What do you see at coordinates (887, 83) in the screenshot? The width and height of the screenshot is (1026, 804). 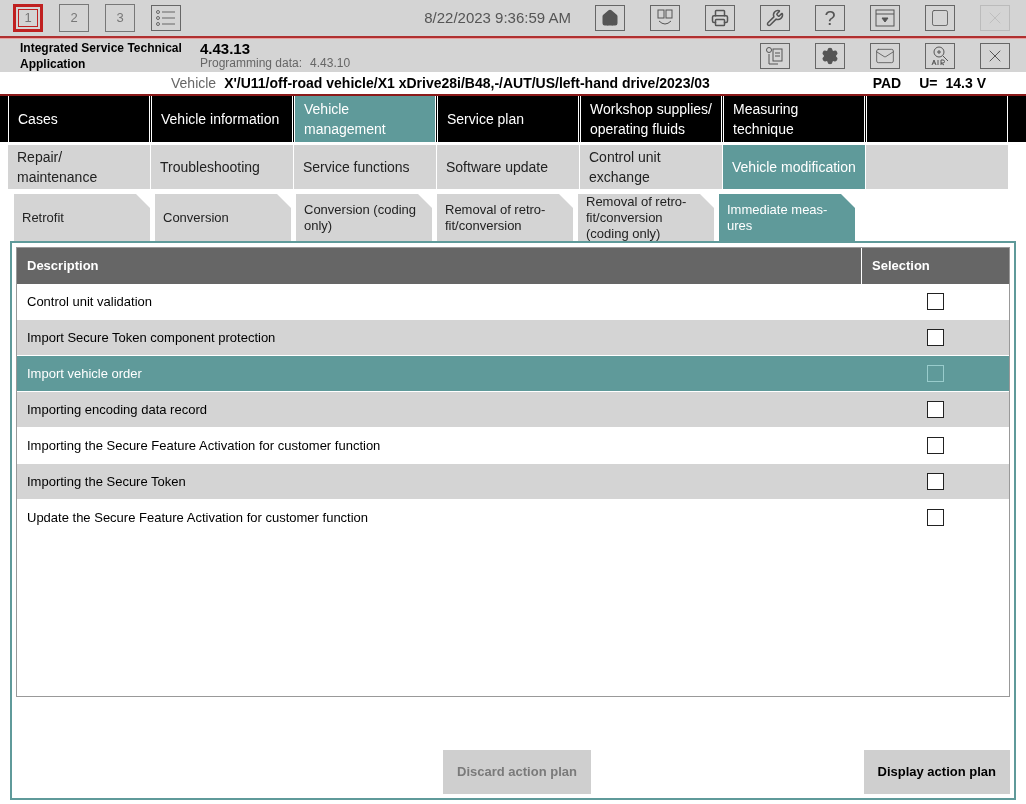 I see `interface-type: PAD` at bounding box center [887, 83].